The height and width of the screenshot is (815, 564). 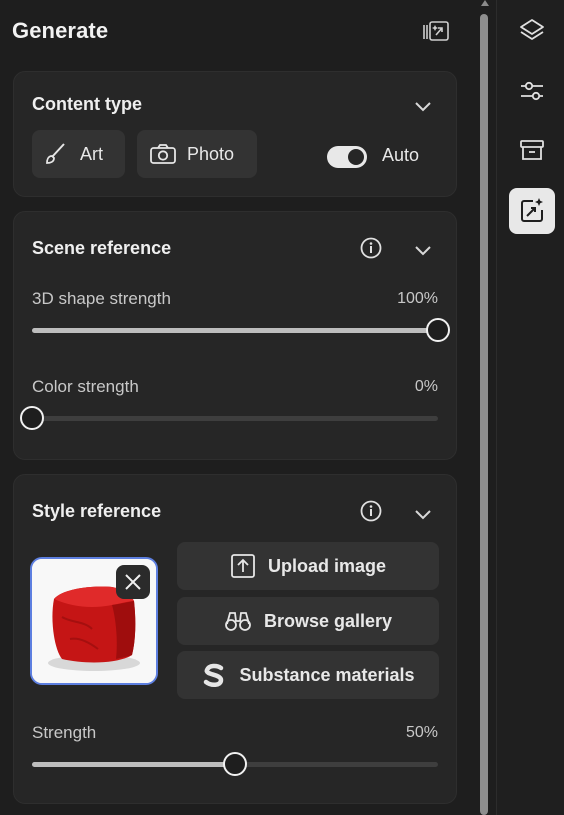 I want to click on generate-image-button, so click(x=532, y=211).